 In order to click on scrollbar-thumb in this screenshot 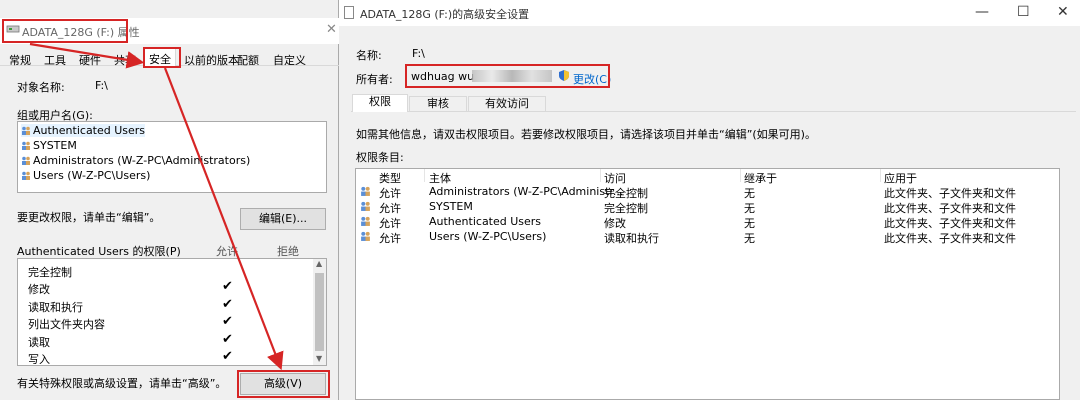, I will do `click(319, 312)`.